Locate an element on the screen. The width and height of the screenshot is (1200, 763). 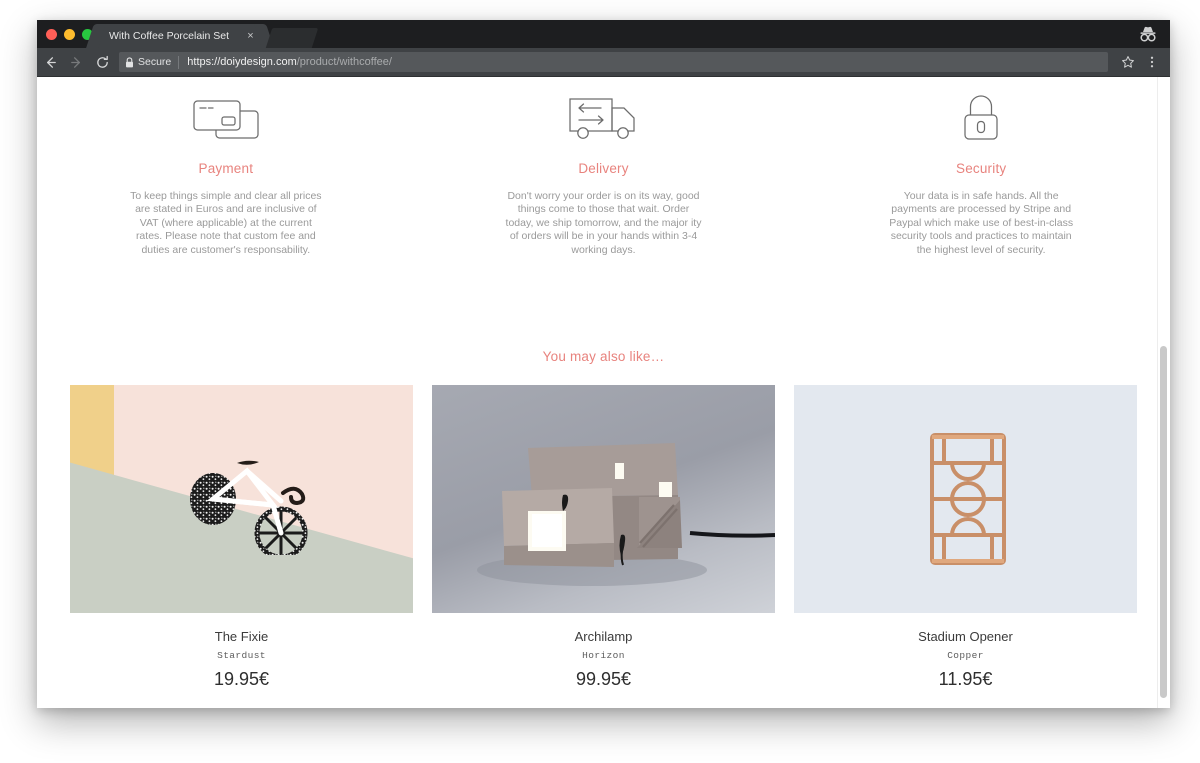
product-price: 11.95€ is located at coordinates (965, 679).